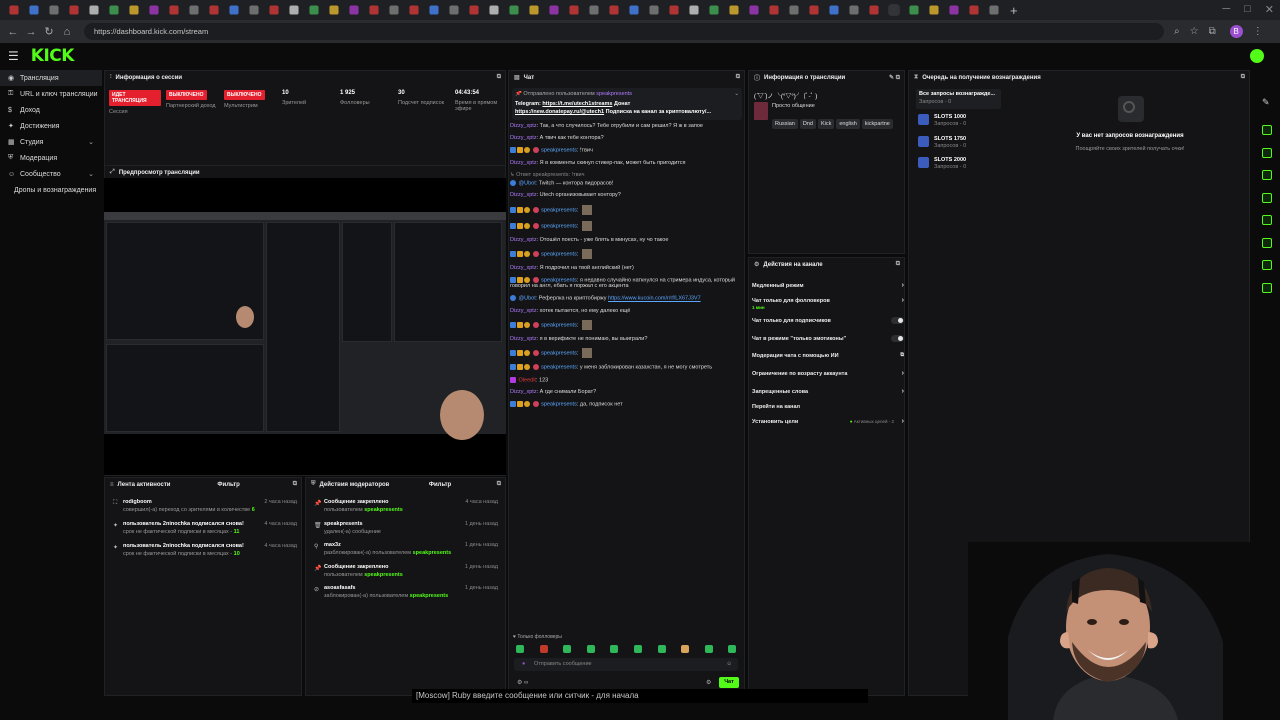 The height and width of the screenshot is (720, 1280). Describe the element at coordinates (828, 391) in the screenshot. I see `channel-action-item: Запрещенные слова ›` at that location.